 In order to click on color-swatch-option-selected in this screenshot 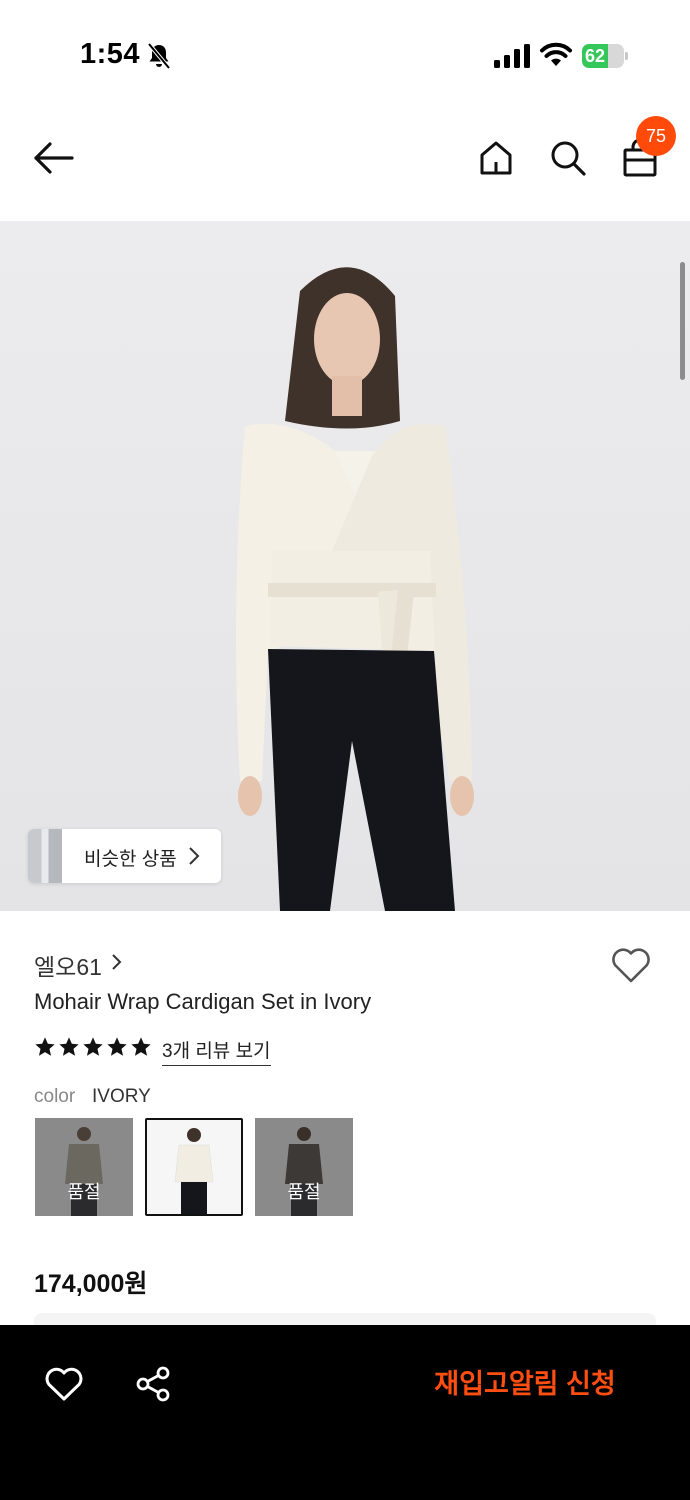, I will do `click(194, 1167)`.